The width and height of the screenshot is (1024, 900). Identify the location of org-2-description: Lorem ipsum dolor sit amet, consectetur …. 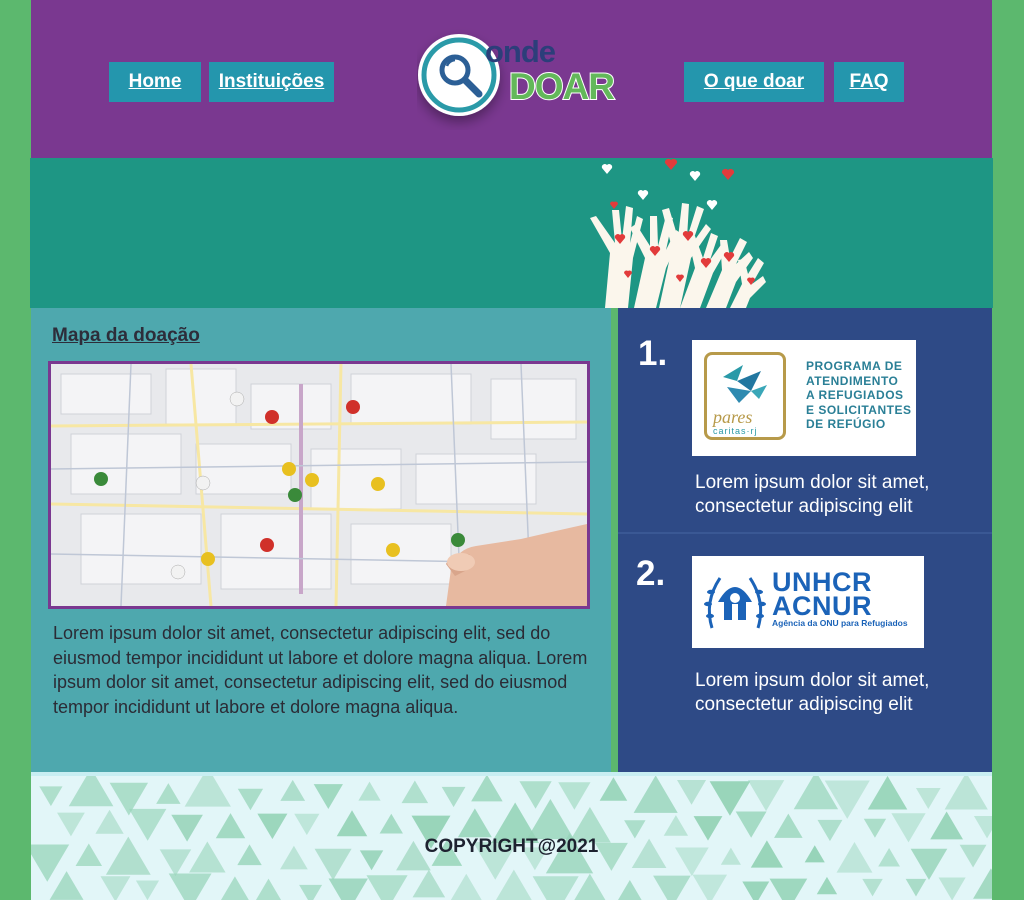
(812, 692).